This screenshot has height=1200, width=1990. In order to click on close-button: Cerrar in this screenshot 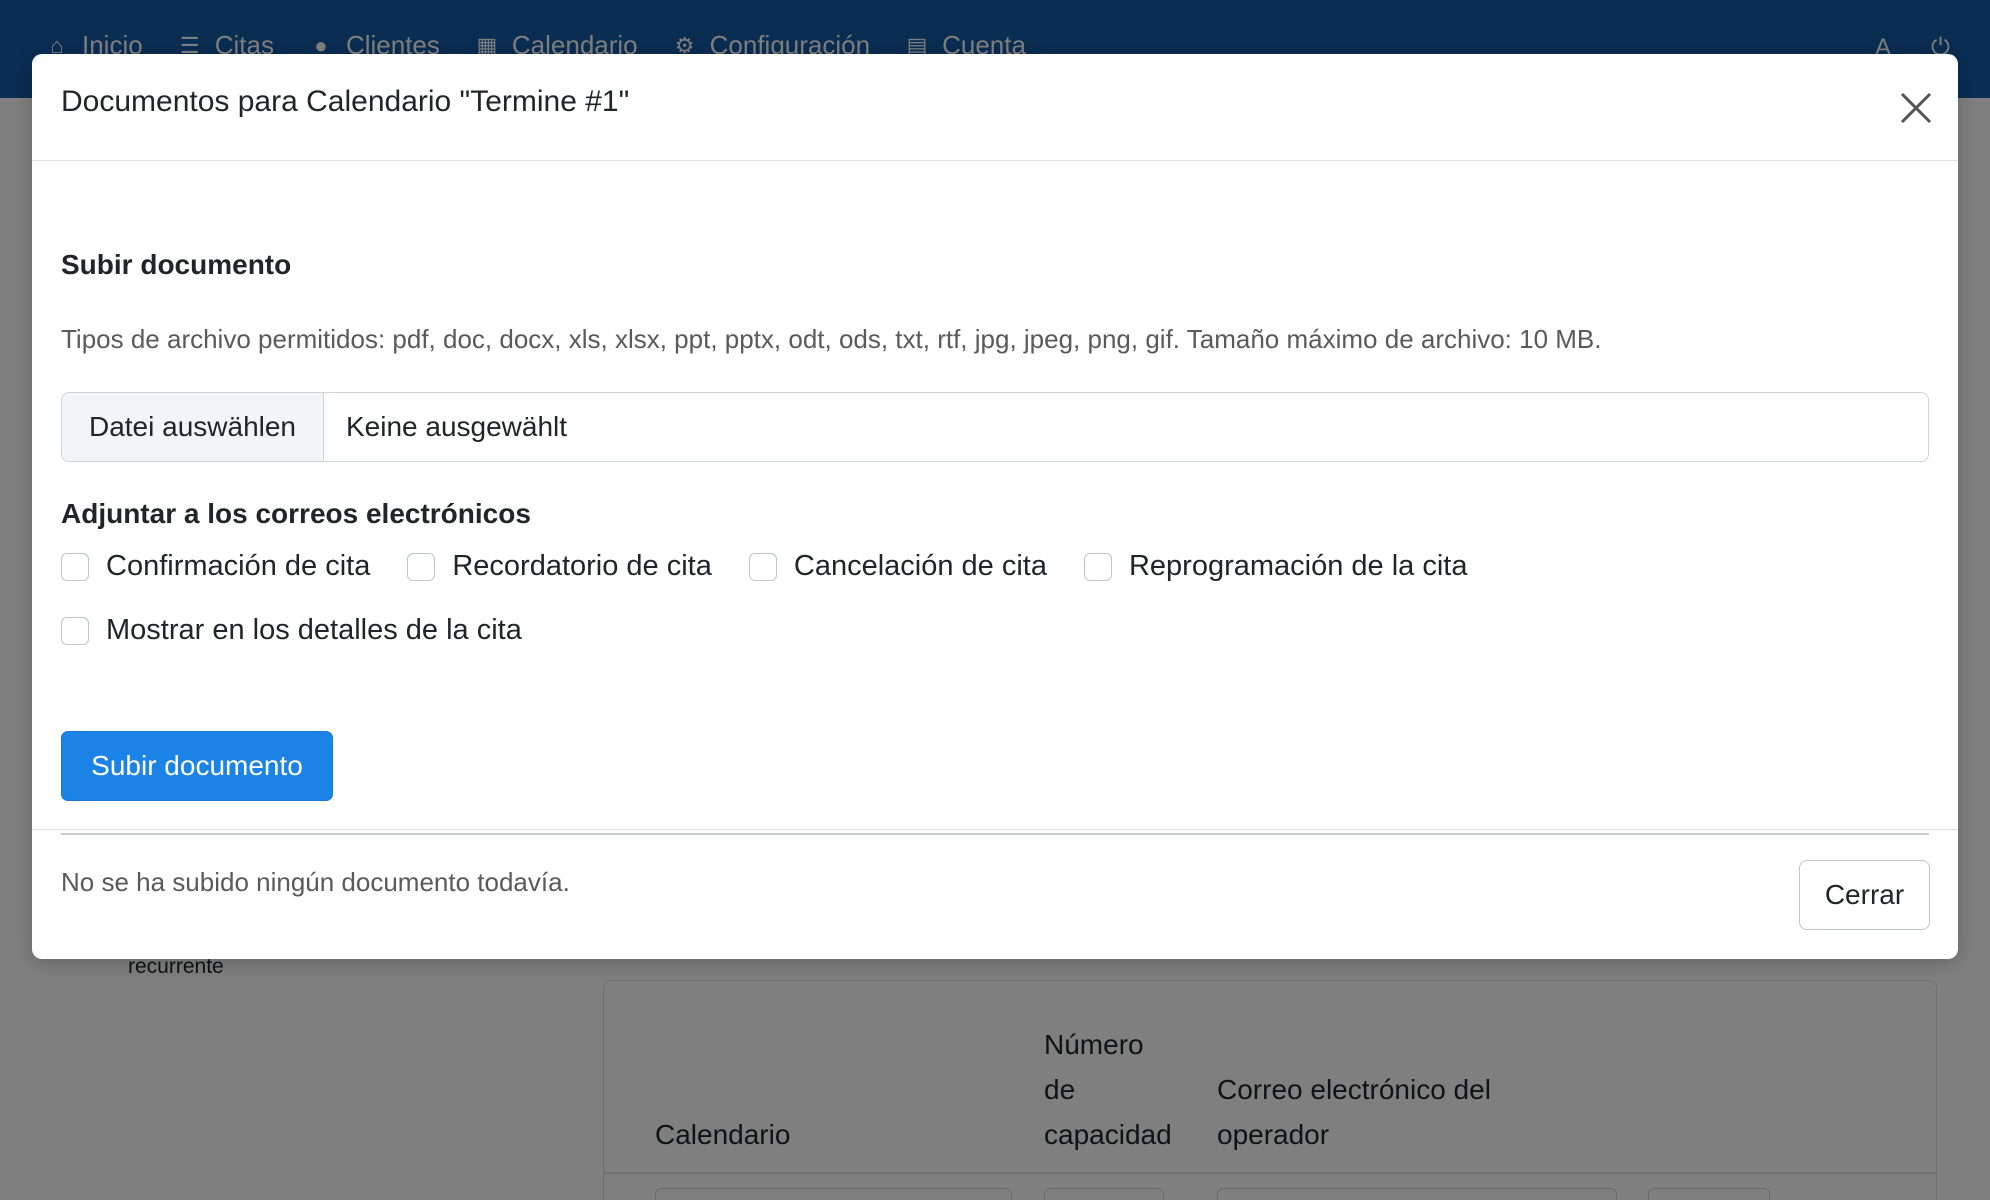, I will do `click(1864, 895)`.